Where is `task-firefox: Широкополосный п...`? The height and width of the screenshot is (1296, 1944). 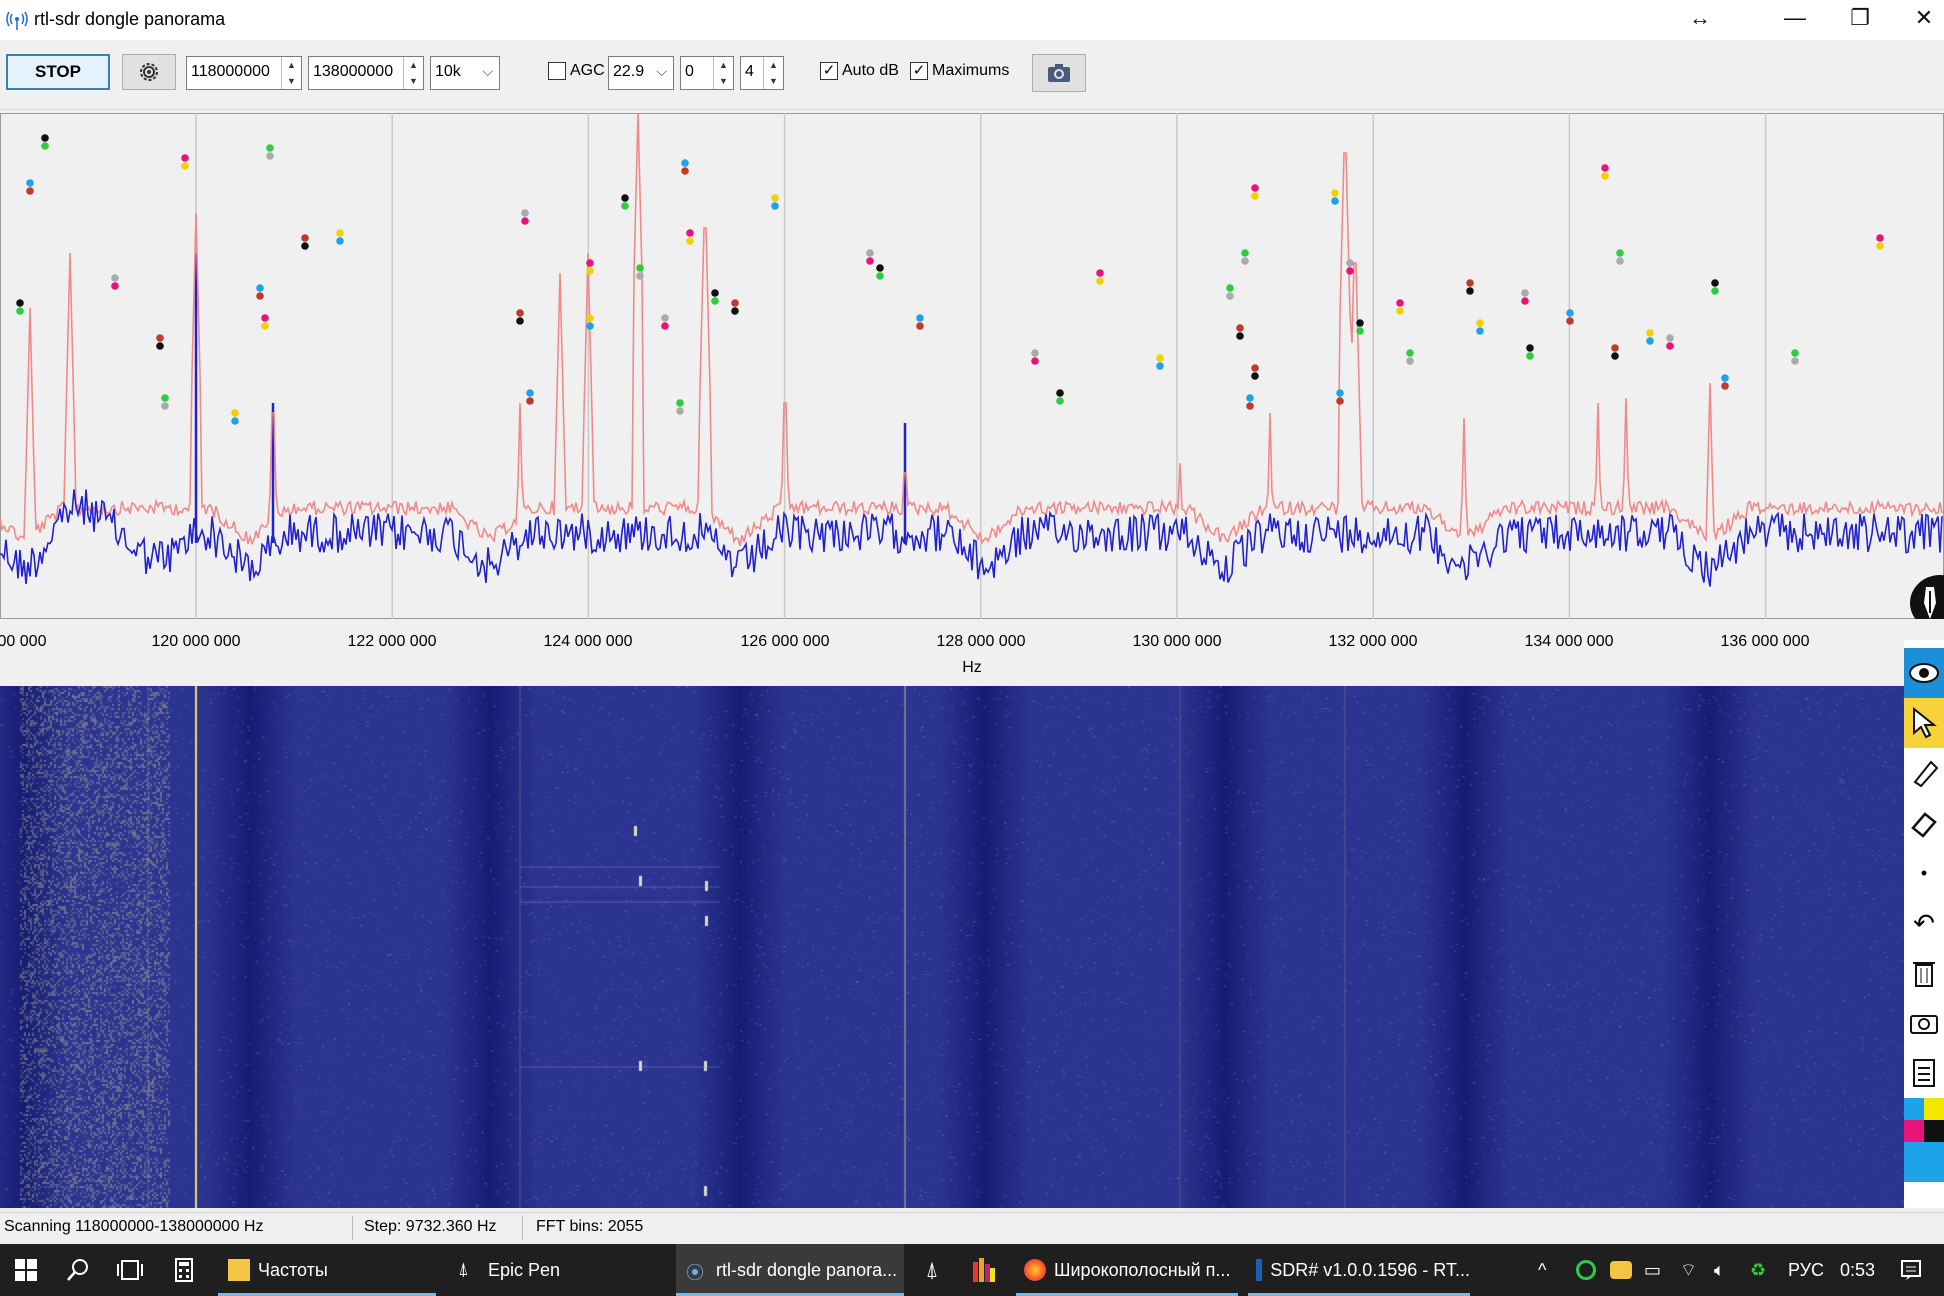 task-firefox: Широкополосный п... is located at coordinates (1127, 1270).